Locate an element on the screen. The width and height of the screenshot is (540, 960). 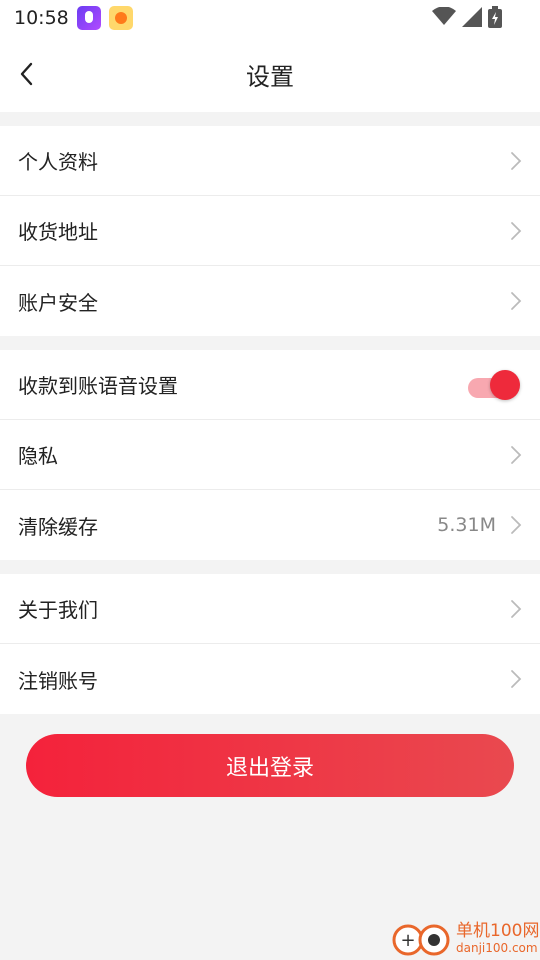
settings-item-privacy: 隐私 is located at coordinates (270, 455).